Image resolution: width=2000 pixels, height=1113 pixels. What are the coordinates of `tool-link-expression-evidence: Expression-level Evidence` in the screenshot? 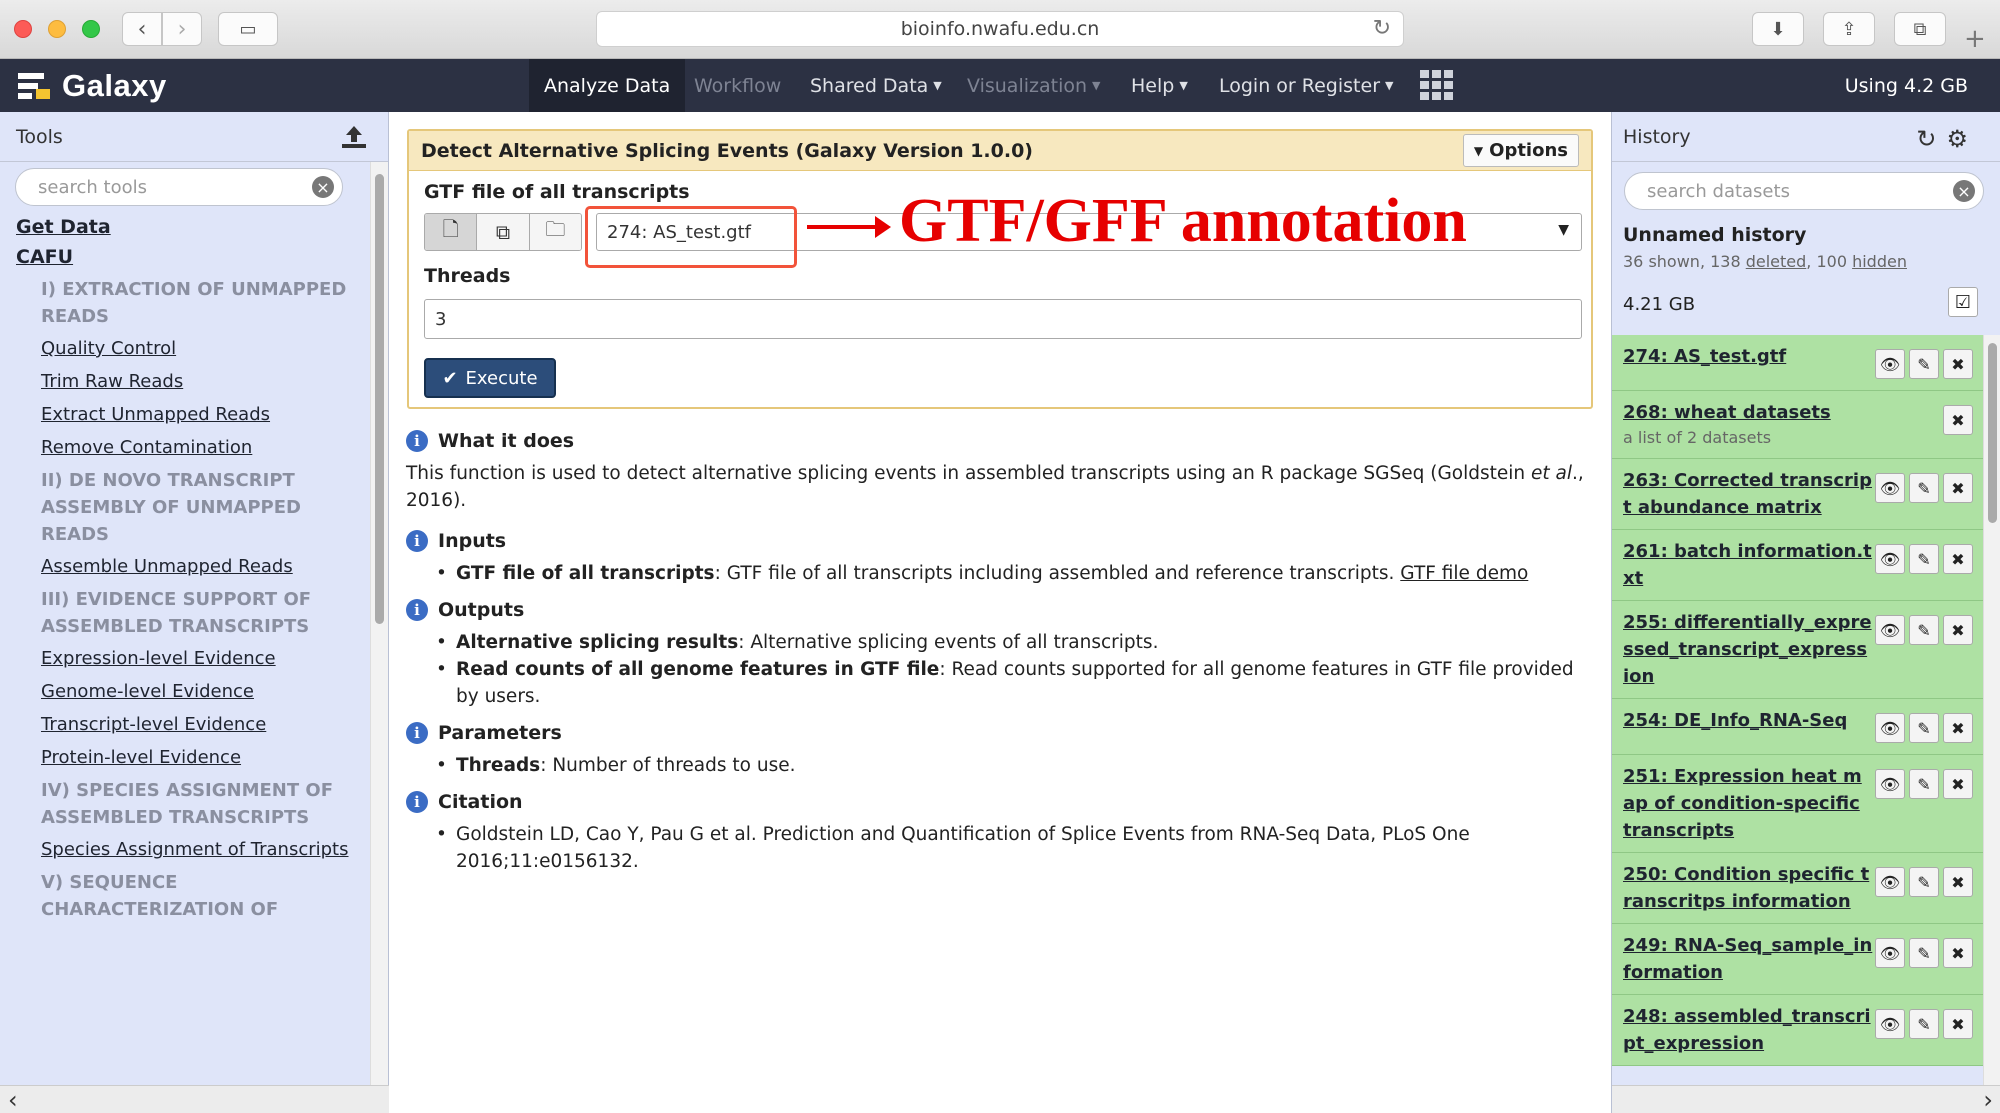 It's located at (205, 659).